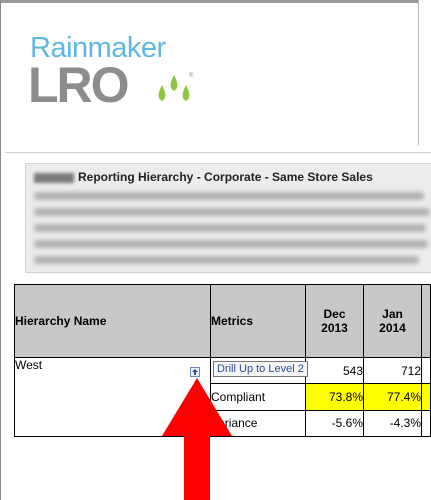  I want to click on header-month-jan-2014: Jan 2014, so click(392, 321).